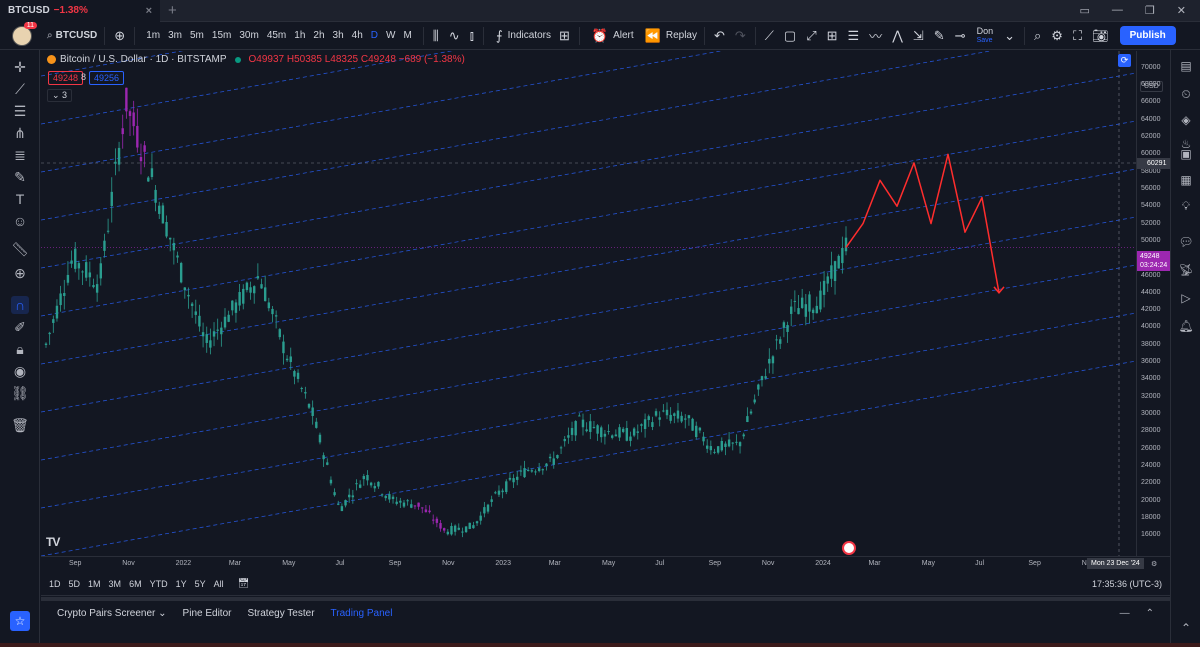 This screenshot has height=647, width=1200. What do you see at coordinates (20, 621) in the screenshot?
I see `favorites-star-icon: ☆` at bounding box center [20, 621].